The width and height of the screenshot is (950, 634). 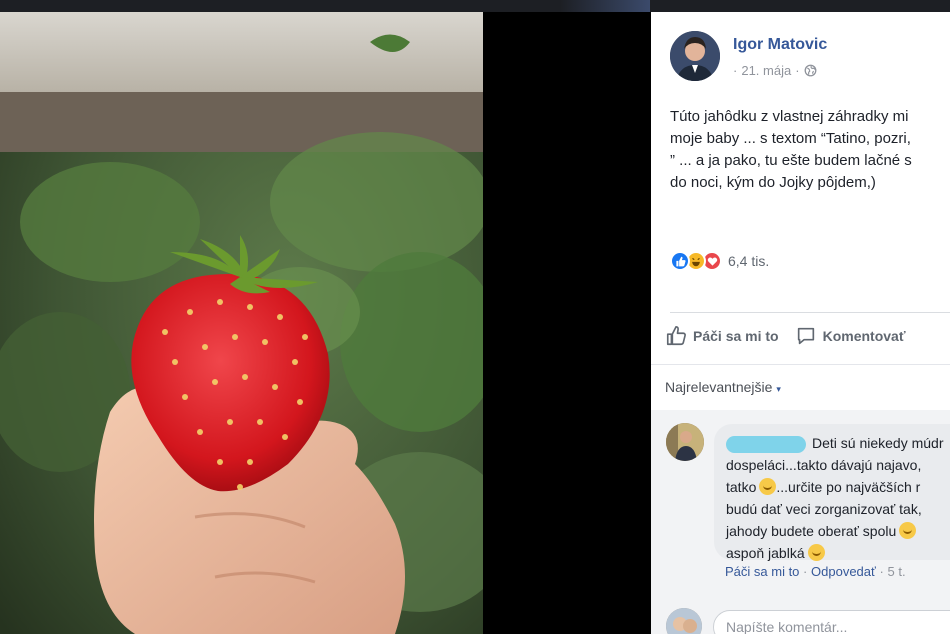 What do you see at coordinates (741, 487) in the screenshot?
I see `comment-text: tatko` at bounding box center [741, 487].